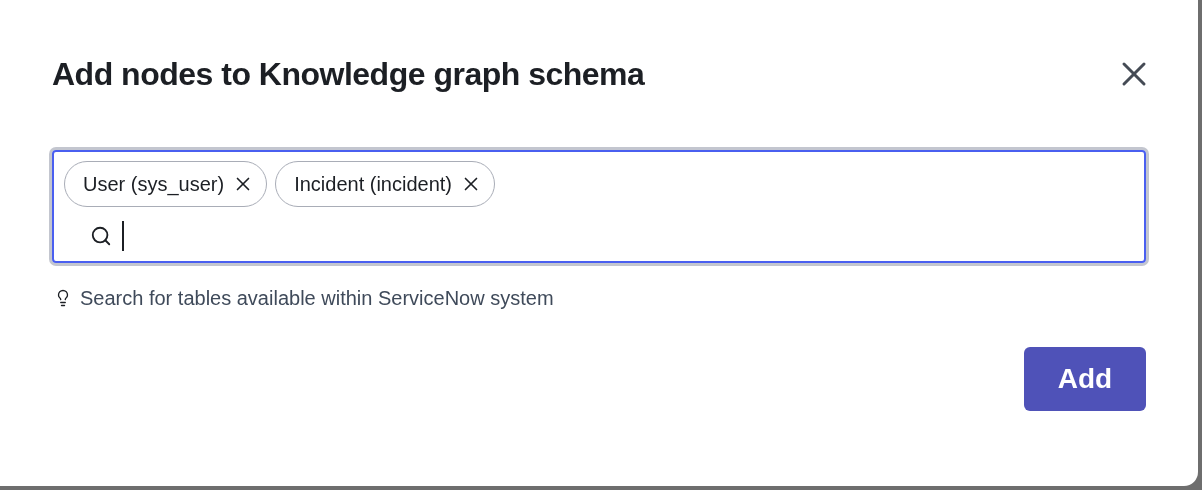 This screenshot has height=490, width=1202. Describe the element at coordinates (348, 74) in the screenshot. I see `dialog-title: Add nodes to Knowledge graph schema` at that location.